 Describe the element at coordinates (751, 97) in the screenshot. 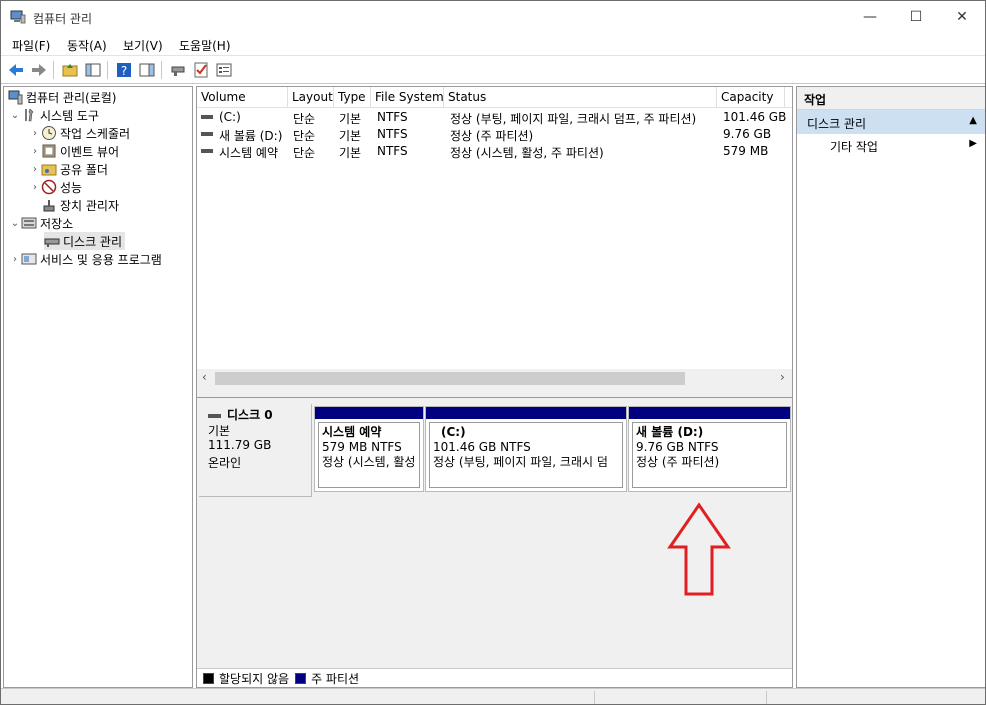

I see `column-capacity: Capacity` at that location.